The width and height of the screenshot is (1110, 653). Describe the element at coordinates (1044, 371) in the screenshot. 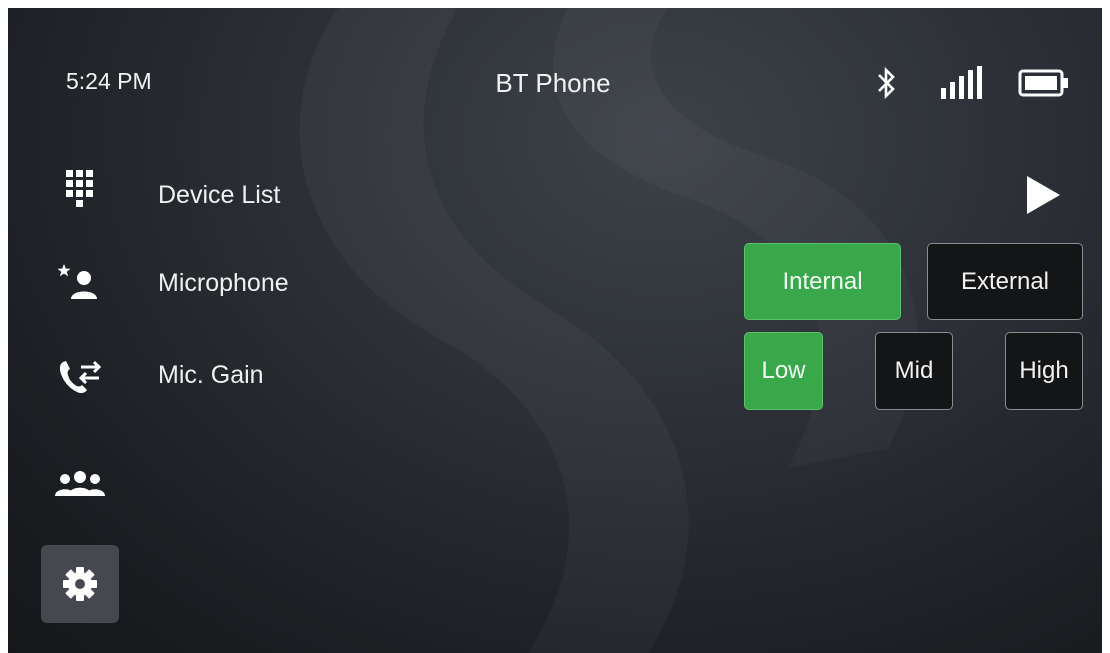

I see `mic-gain-high-button: High` at that location.